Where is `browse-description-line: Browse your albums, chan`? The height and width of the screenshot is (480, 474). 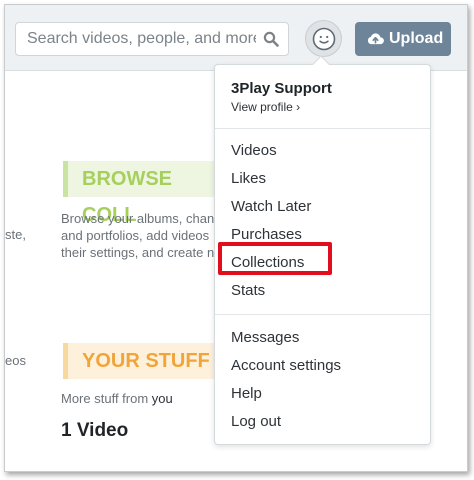
browse-description-line: Browse your albums, chan is located at coordinates (138, 218).